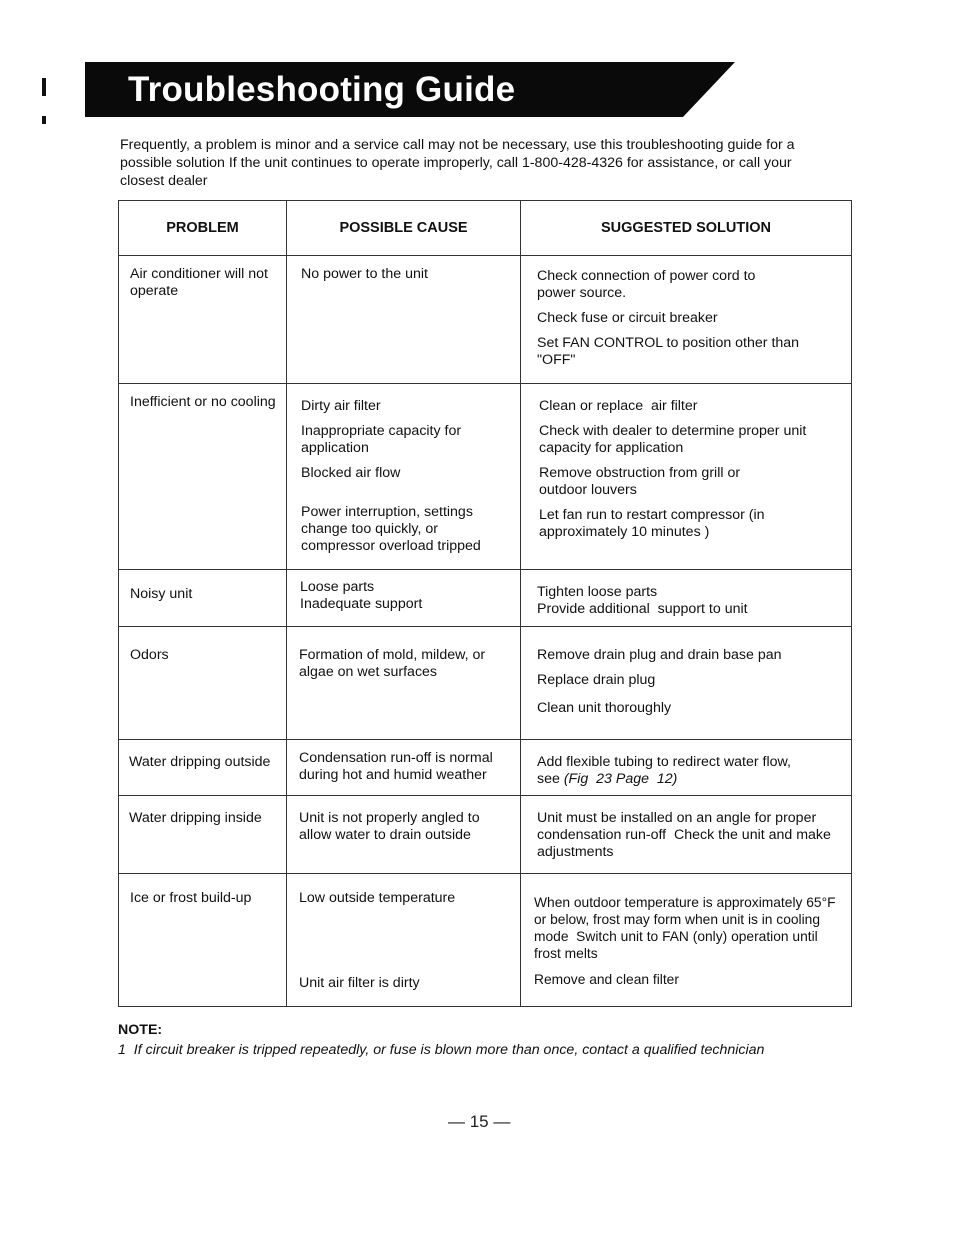  I want to click on header-possible-cause: POSSIBLE CAUSE, so click(403, 228).